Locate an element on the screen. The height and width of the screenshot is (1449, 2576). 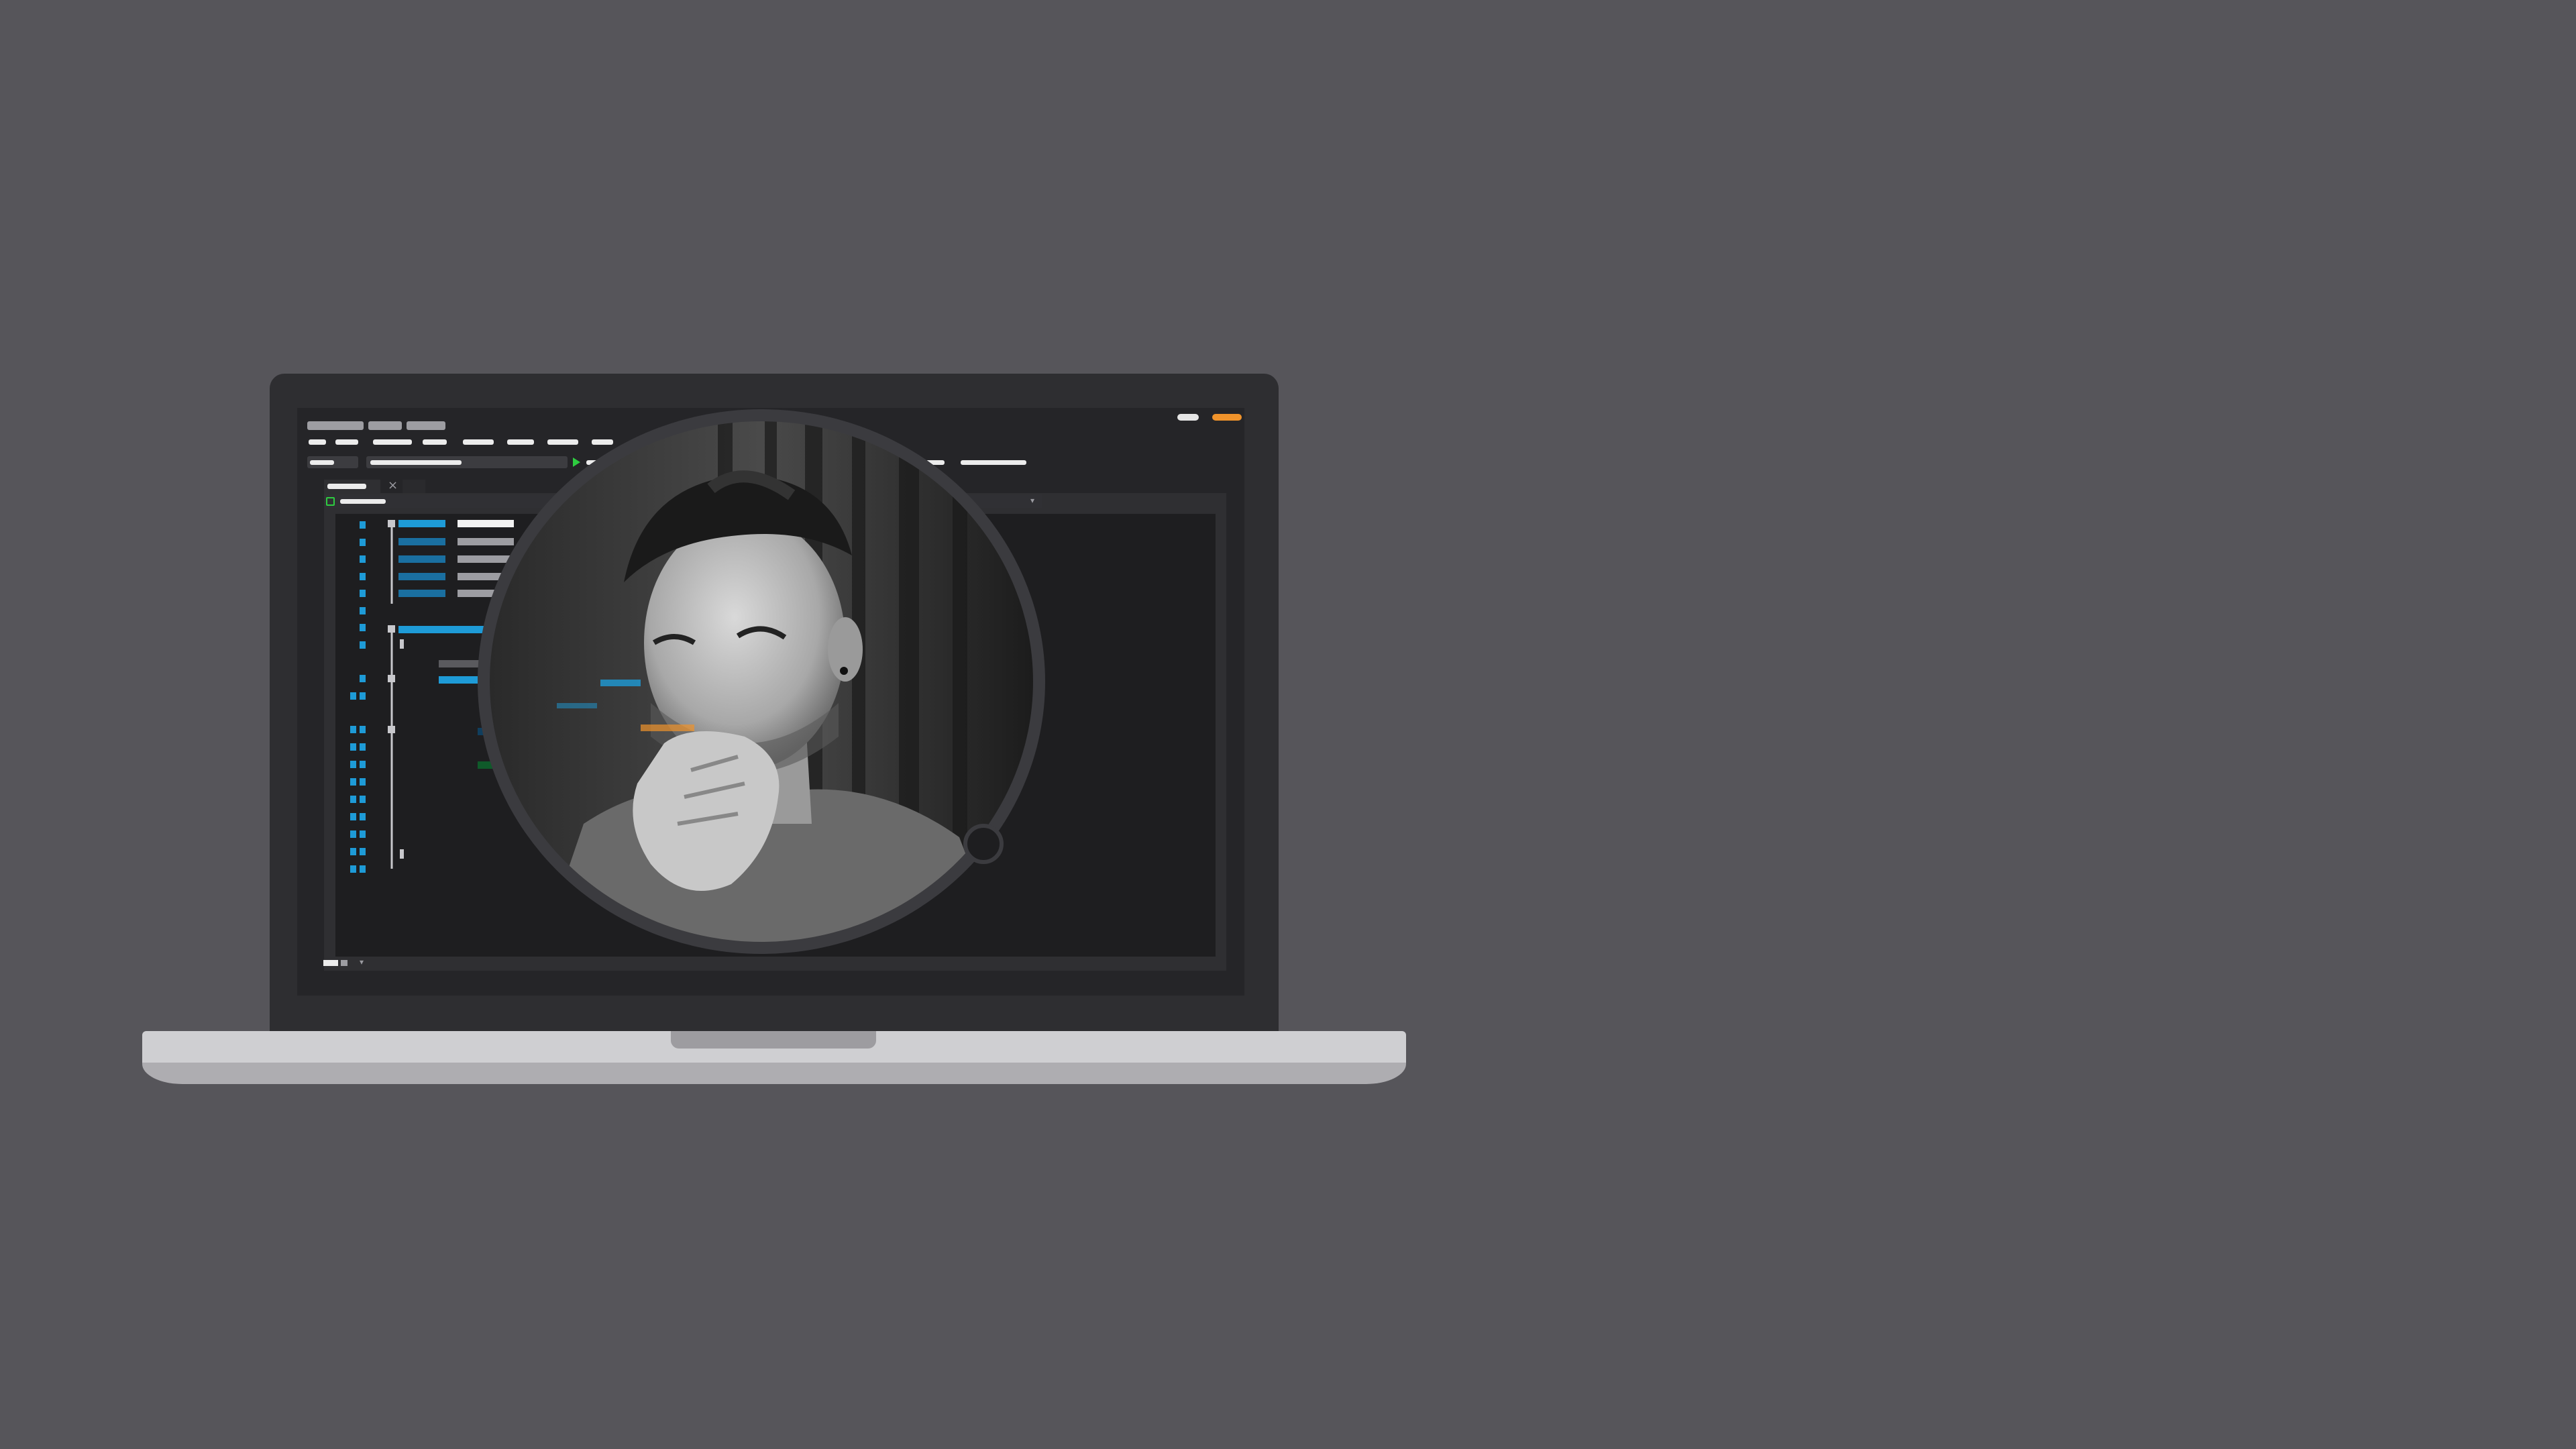
target-dropdown-label is located at coordinates (416, 462).